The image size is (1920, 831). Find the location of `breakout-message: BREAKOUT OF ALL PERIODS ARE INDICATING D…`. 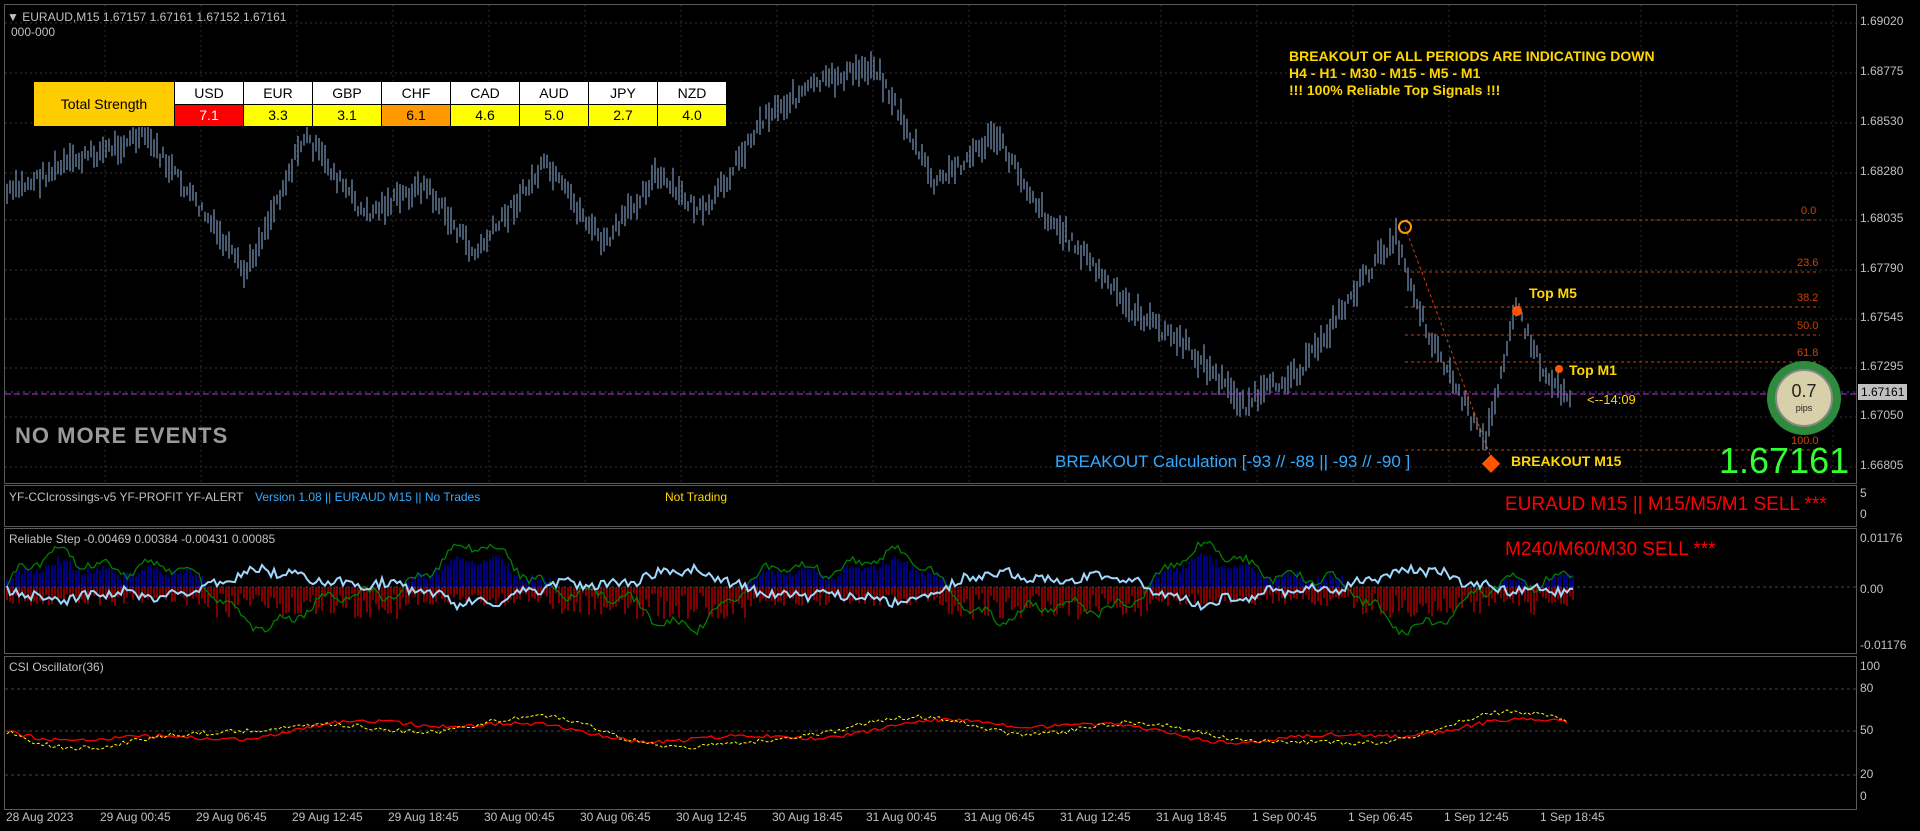

breakout-message: BREAKOUT OF ALL PERIODS ARE INDICATING D… is located at coordinates (1472, 73).